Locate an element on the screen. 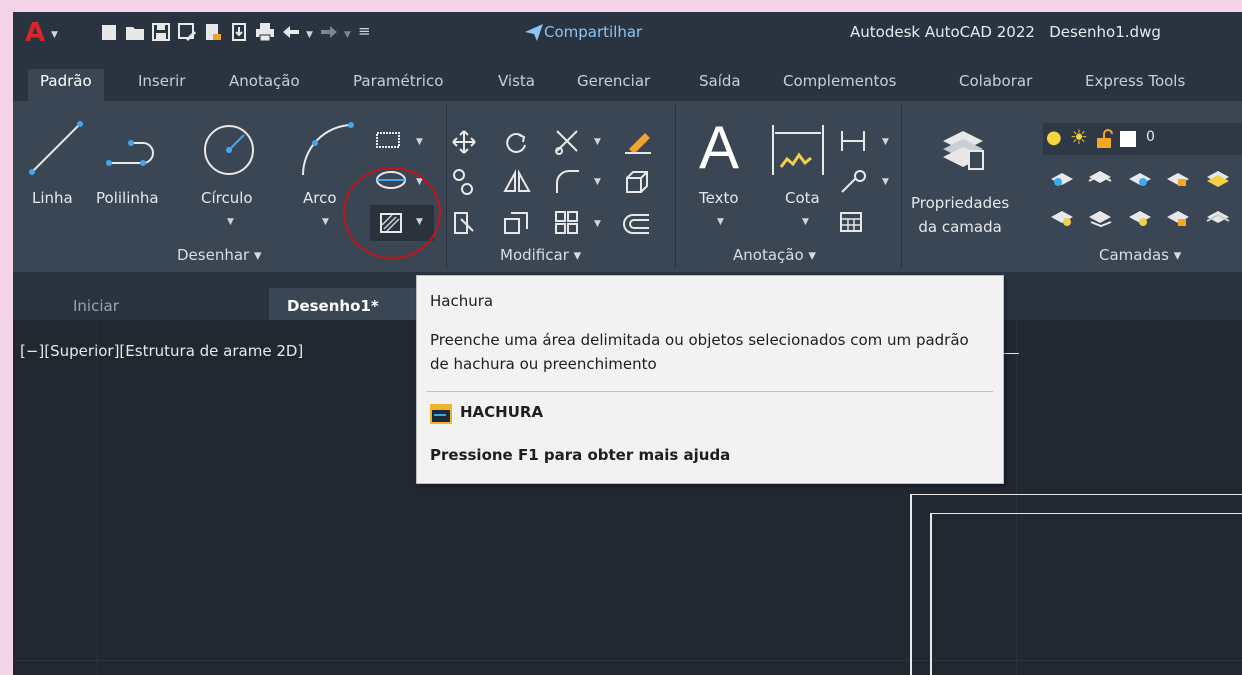  tab-start: Iniciar is located at coordinates (138, 304).